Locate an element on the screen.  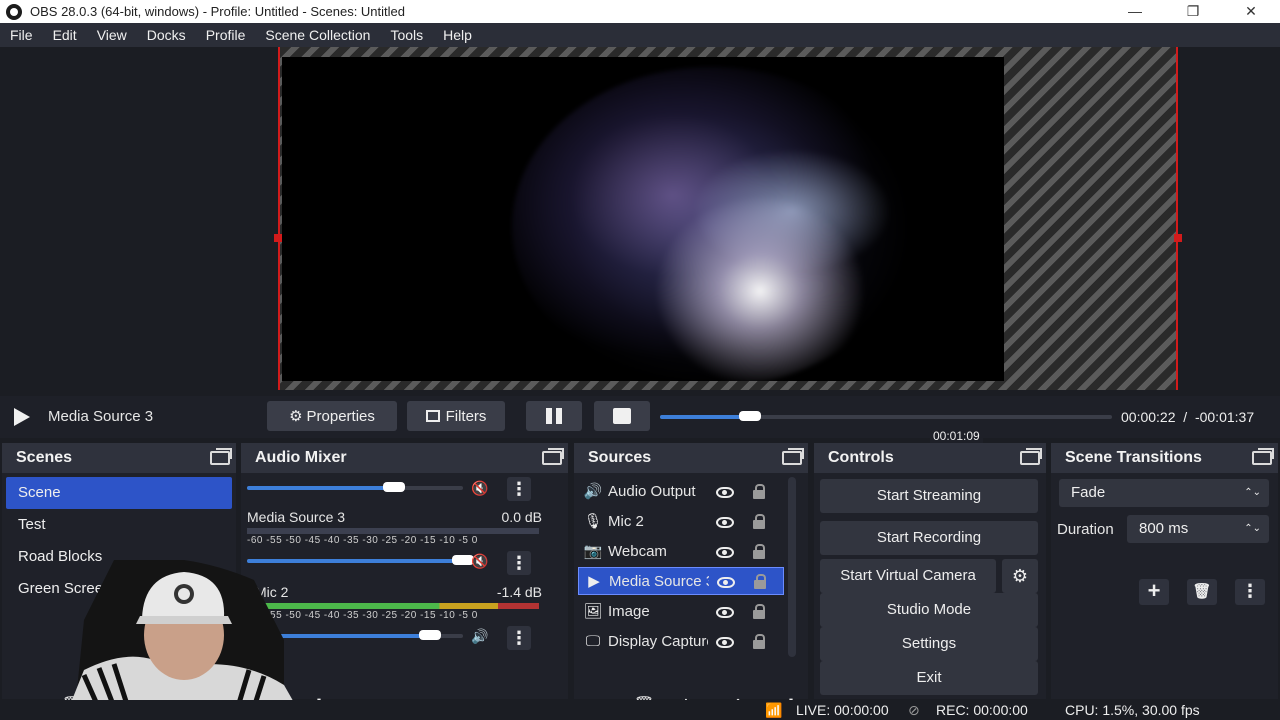
source-name: Webcam is located at coordinates (637, 551).